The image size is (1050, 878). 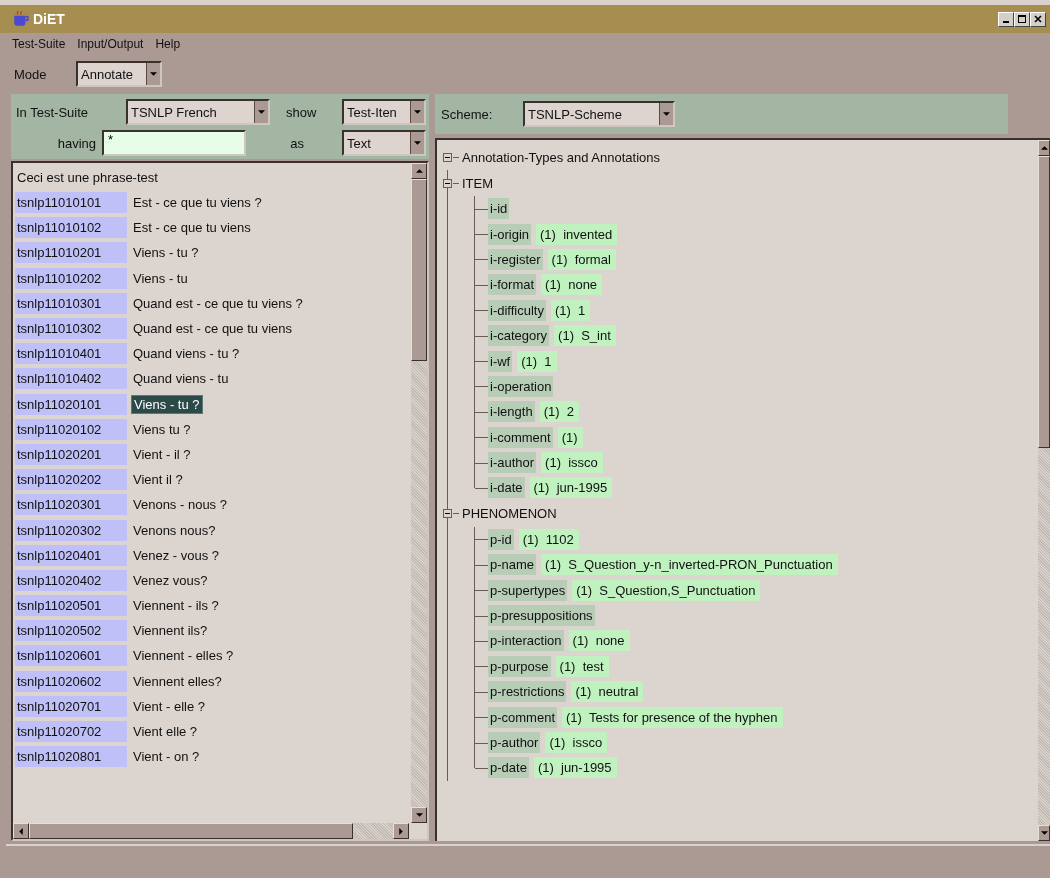 I want to click on item-id: tsnlp11010102, so click(x=71, y=228).